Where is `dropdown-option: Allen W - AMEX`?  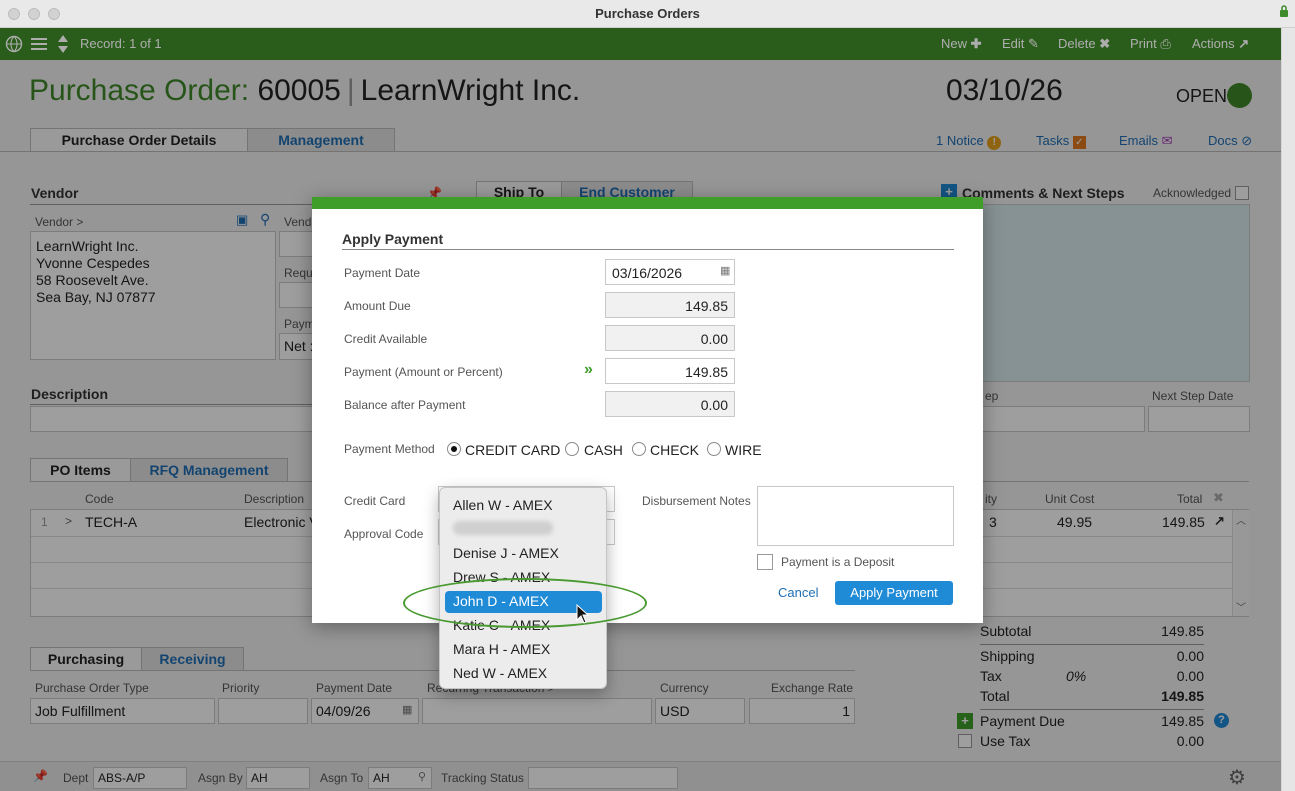 dropdown-option: Allen W - AMEX is located at coordinates (503, 505).